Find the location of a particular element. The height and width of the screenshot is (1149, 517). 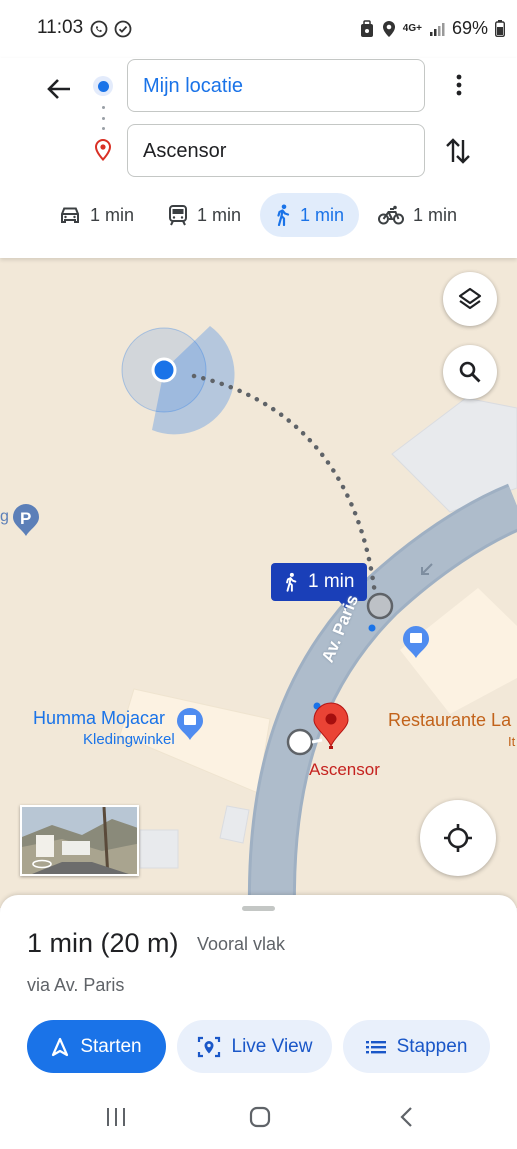

search-icon is located at coordinates (470, 372).